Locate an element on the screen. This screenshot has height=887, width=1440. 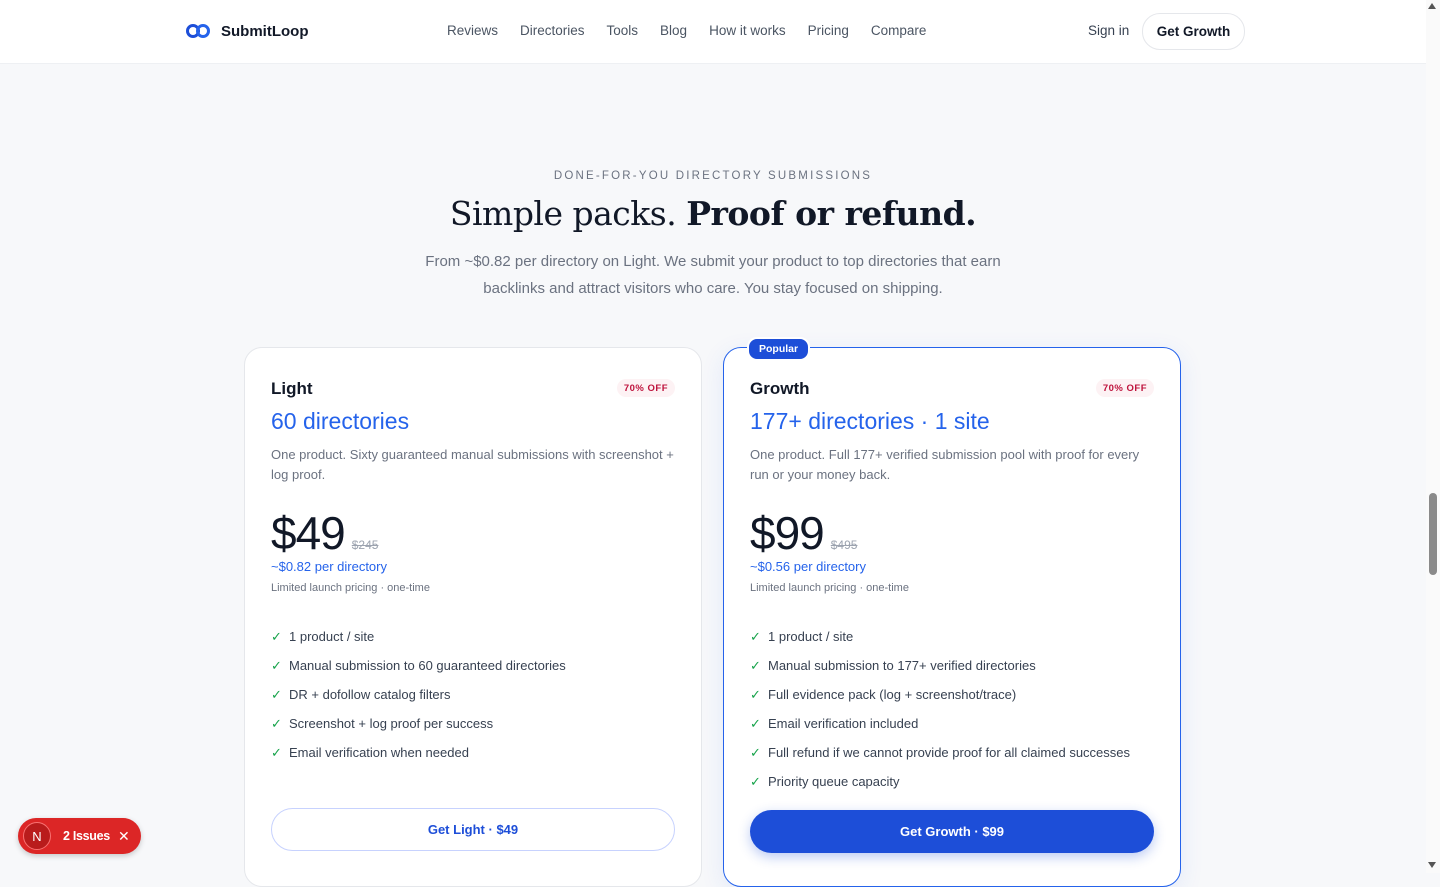
feature-item: ✓ DR + dofollow catalog filters is located at coordinates (361, 694).